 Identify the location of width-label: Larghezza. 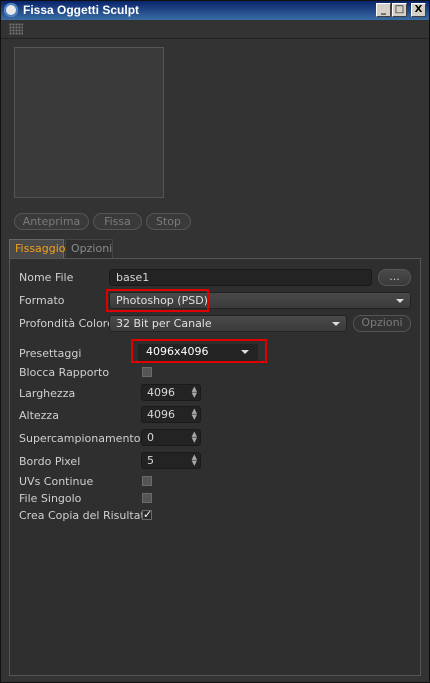
(47, 393).